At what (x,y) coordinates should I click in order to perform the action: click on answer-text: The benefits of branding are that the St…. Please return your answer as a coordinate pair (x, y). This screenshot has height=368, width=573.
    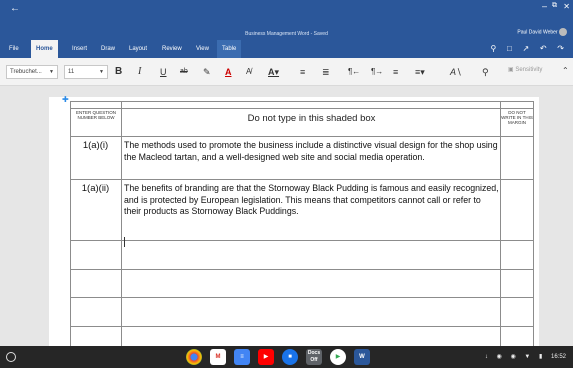
    Looking at the image, I should click on (312, 200).